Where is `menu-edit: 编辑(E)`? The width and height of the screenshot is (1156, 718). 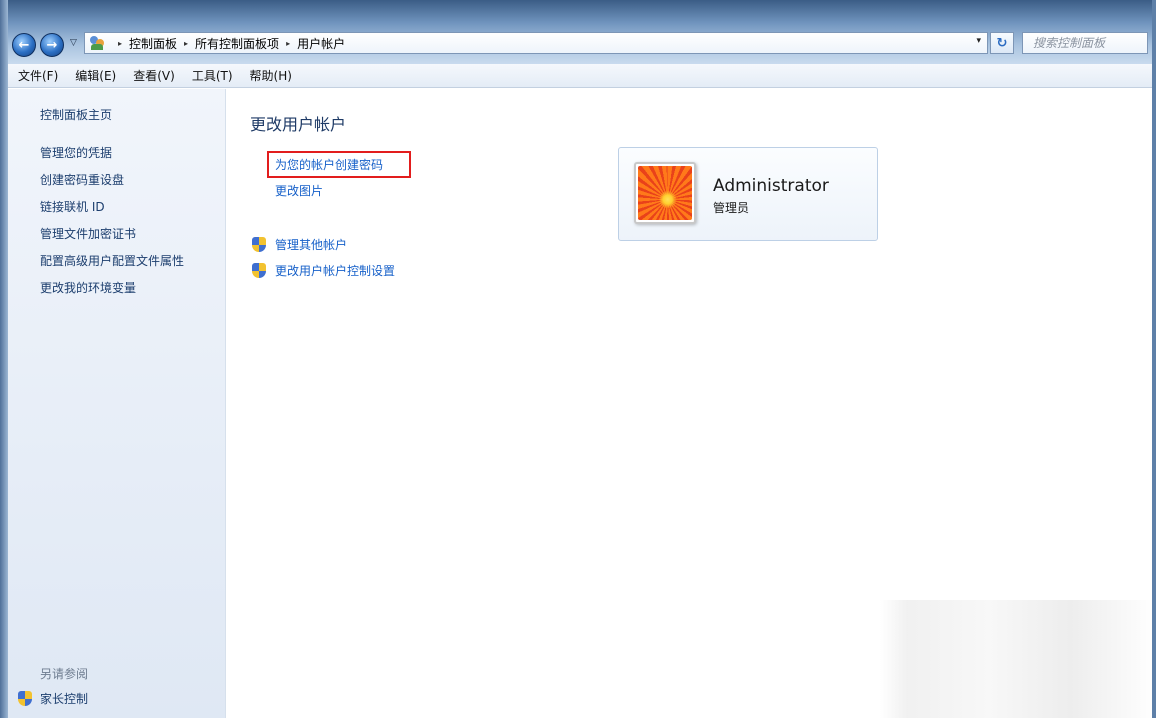
menu-edit: 编辑(E) is located at coordinates (95, 75).